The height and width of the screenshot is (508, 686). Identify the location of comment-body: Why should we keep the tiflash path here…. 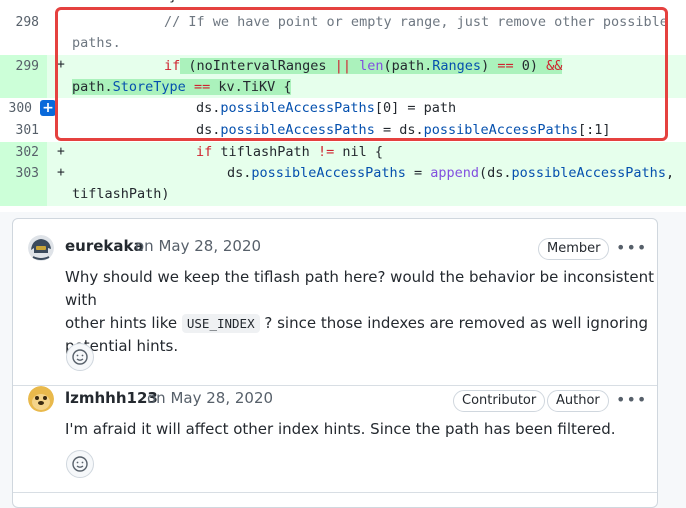
(359, 311).